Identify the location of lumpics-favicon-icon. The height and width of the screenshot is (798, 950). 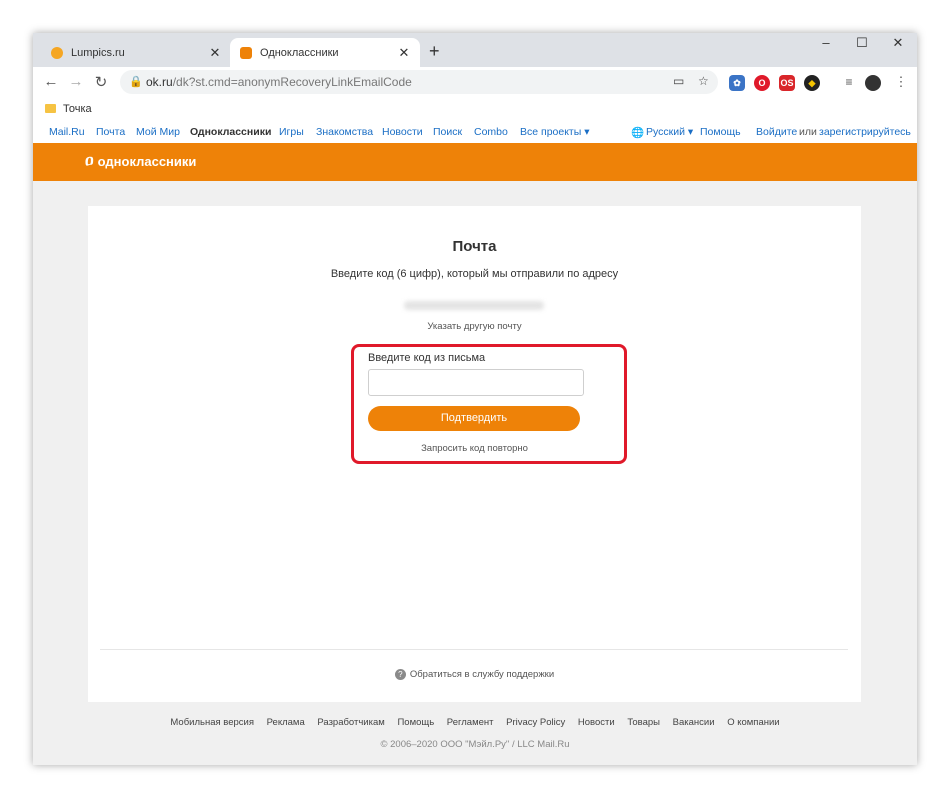
(57, 52).